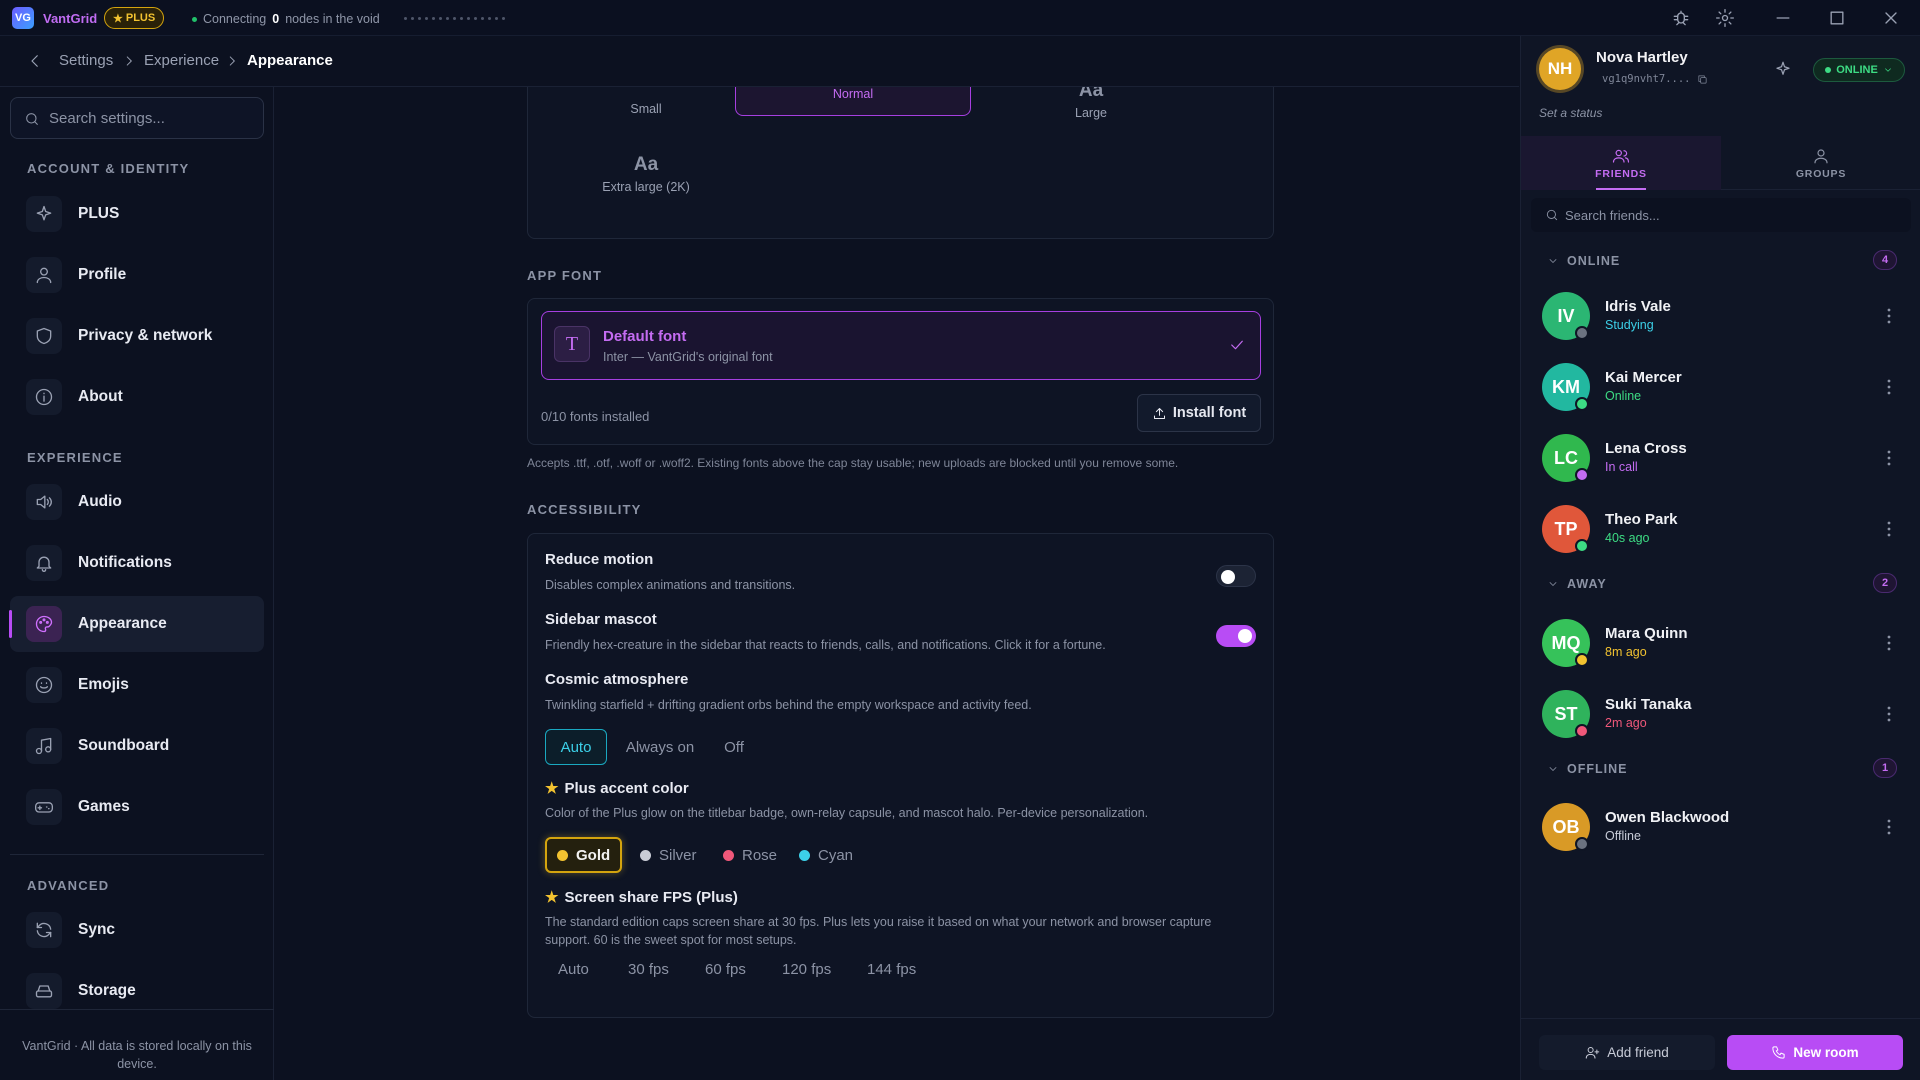 The height and width of the screenshot is (1080, 1920). What do you see at coordinates (660, 747) in the screenshot?
I see `cosmic-option-always-on: Always on` at bounding box center [660, 747].